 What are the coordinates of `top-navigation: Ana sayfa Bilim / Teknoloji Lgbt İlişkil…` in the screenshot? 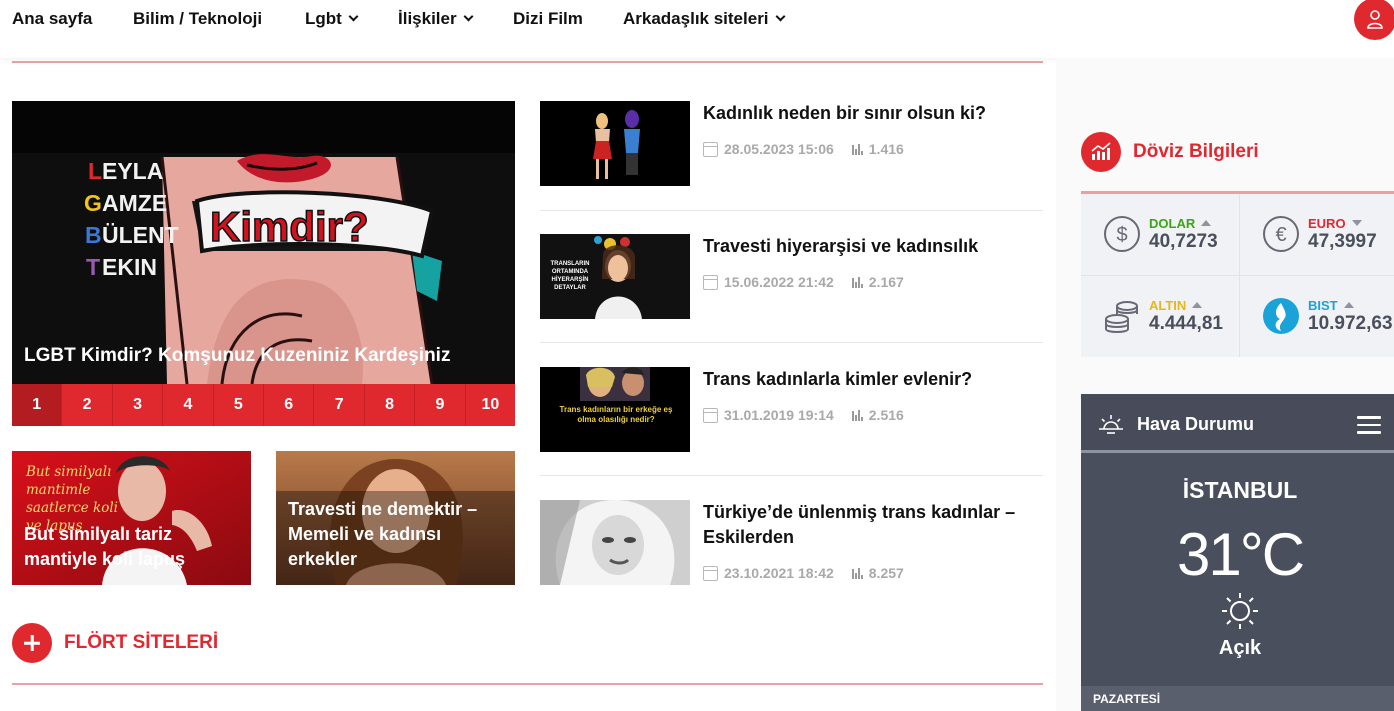 It's located at (697, 29).